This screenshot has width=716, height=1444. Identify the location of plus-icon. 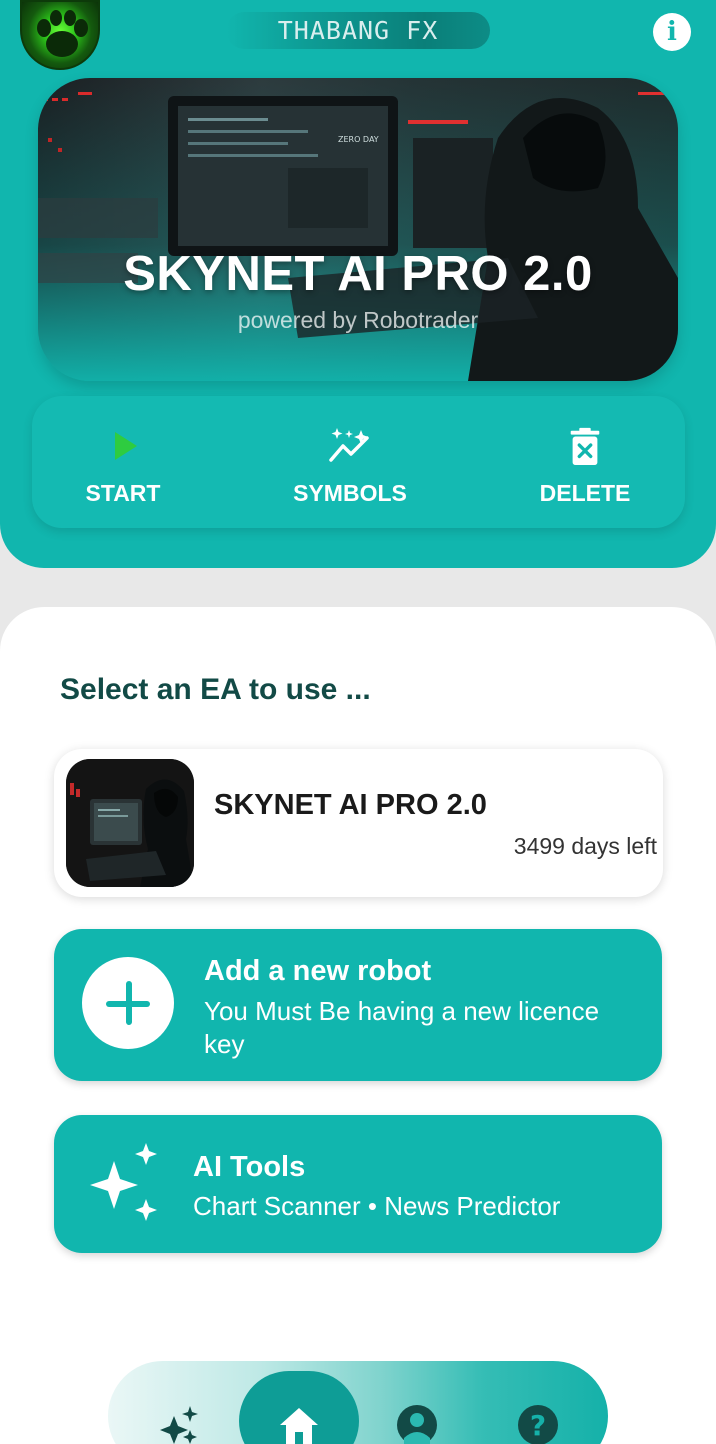
(128, 1003).